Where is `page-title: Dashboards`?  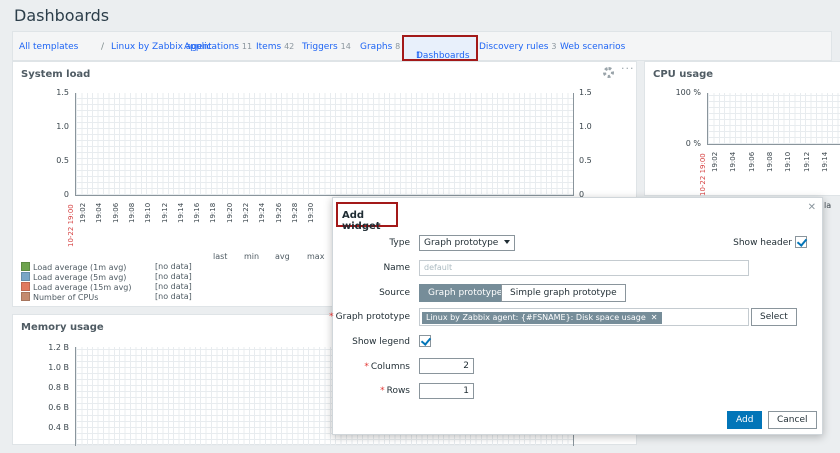 page-title: Dashboards is located at coordinates (62, 15).